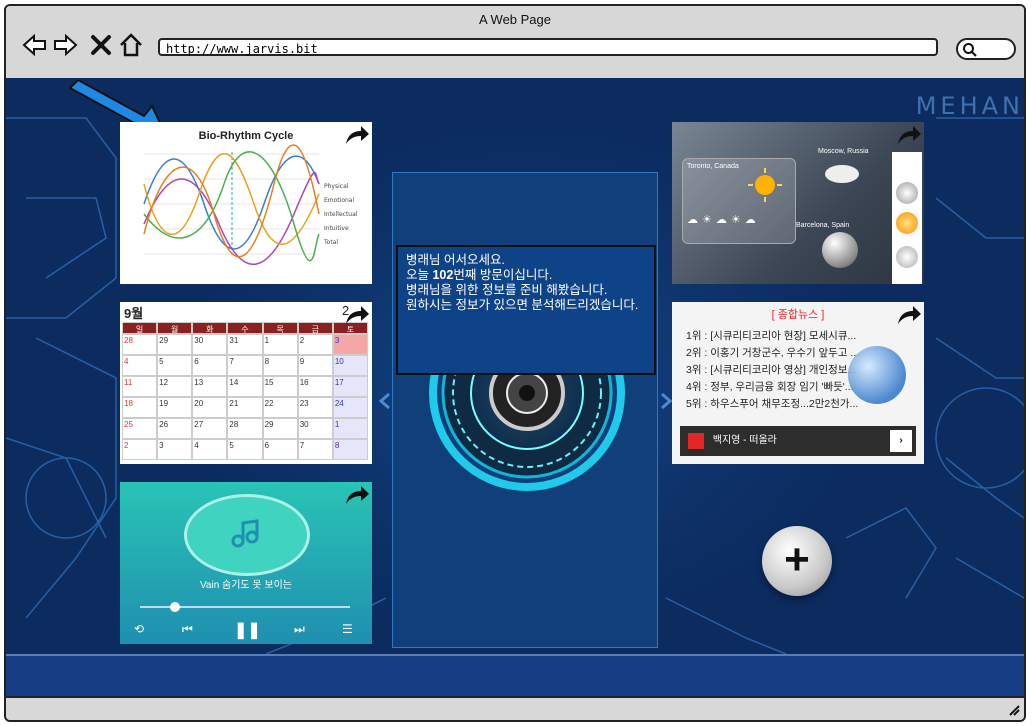  I want to click on brand-watermark: MEHAN, so click(969, 106).